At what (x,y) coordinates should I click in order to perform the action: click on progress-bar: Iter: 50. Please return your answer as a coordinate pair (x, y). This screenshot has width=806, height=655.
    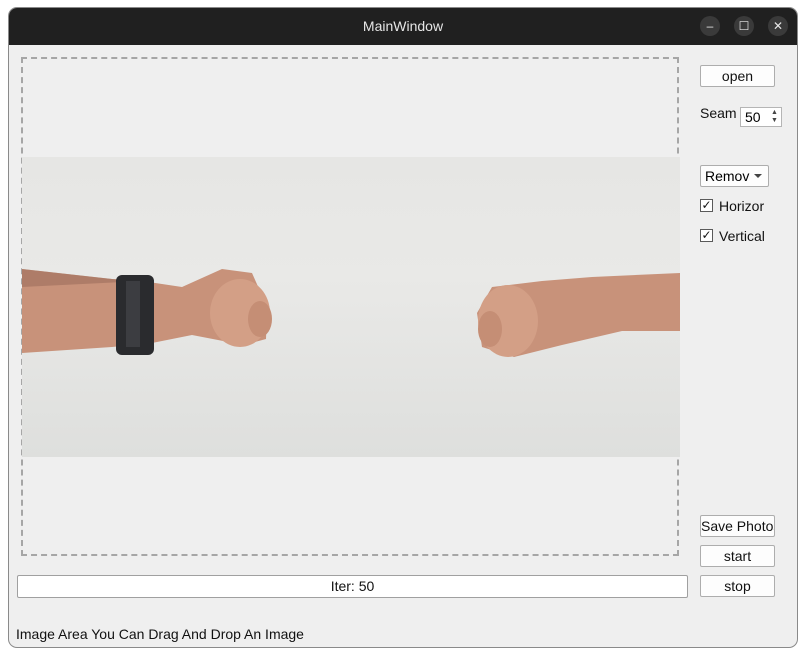
    Looking at the image, I should click on (352, 586).